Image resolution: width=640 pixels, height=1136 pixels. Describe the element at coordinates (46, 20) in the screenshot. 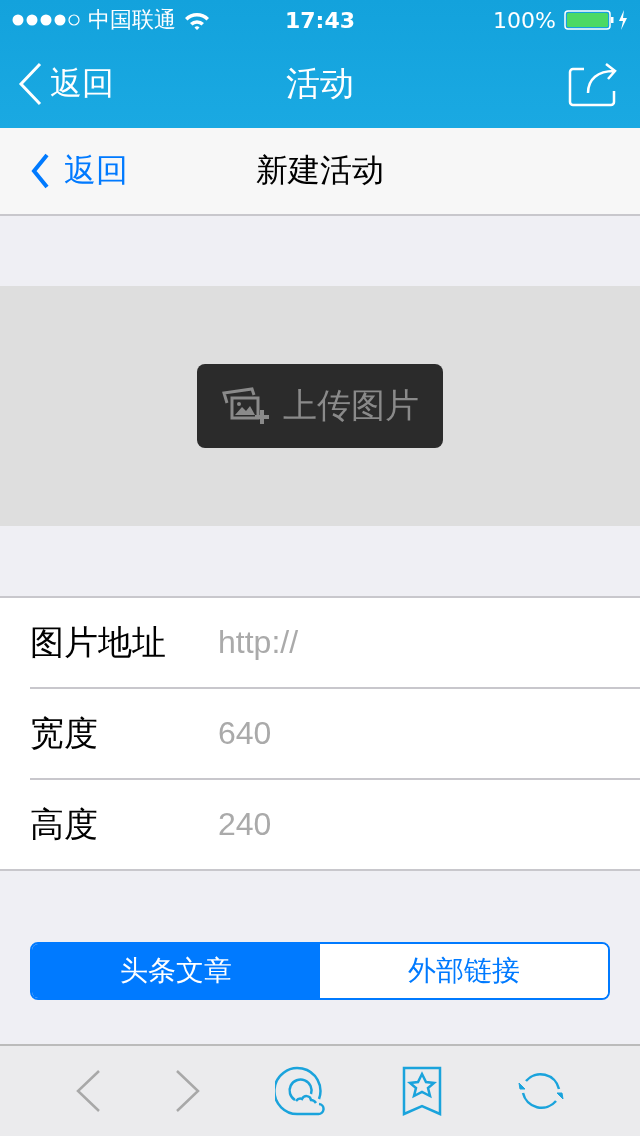

I see `signal-icon` at that location.